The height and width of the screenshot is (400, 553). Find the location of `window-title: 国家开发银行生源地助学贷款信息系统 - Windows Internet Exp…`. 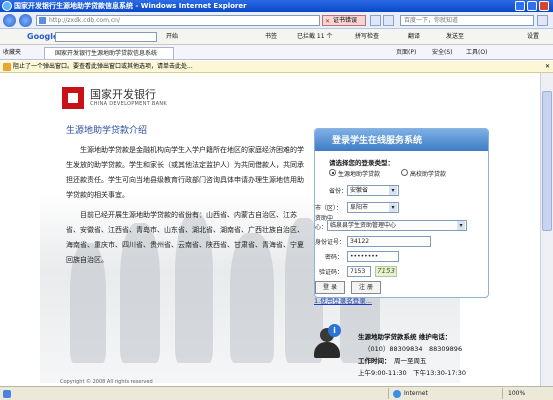

window-title: 国家开发银行生源地助学贷款信息系统 - Windows Internet Exp… is located at coordinates (130, 6).